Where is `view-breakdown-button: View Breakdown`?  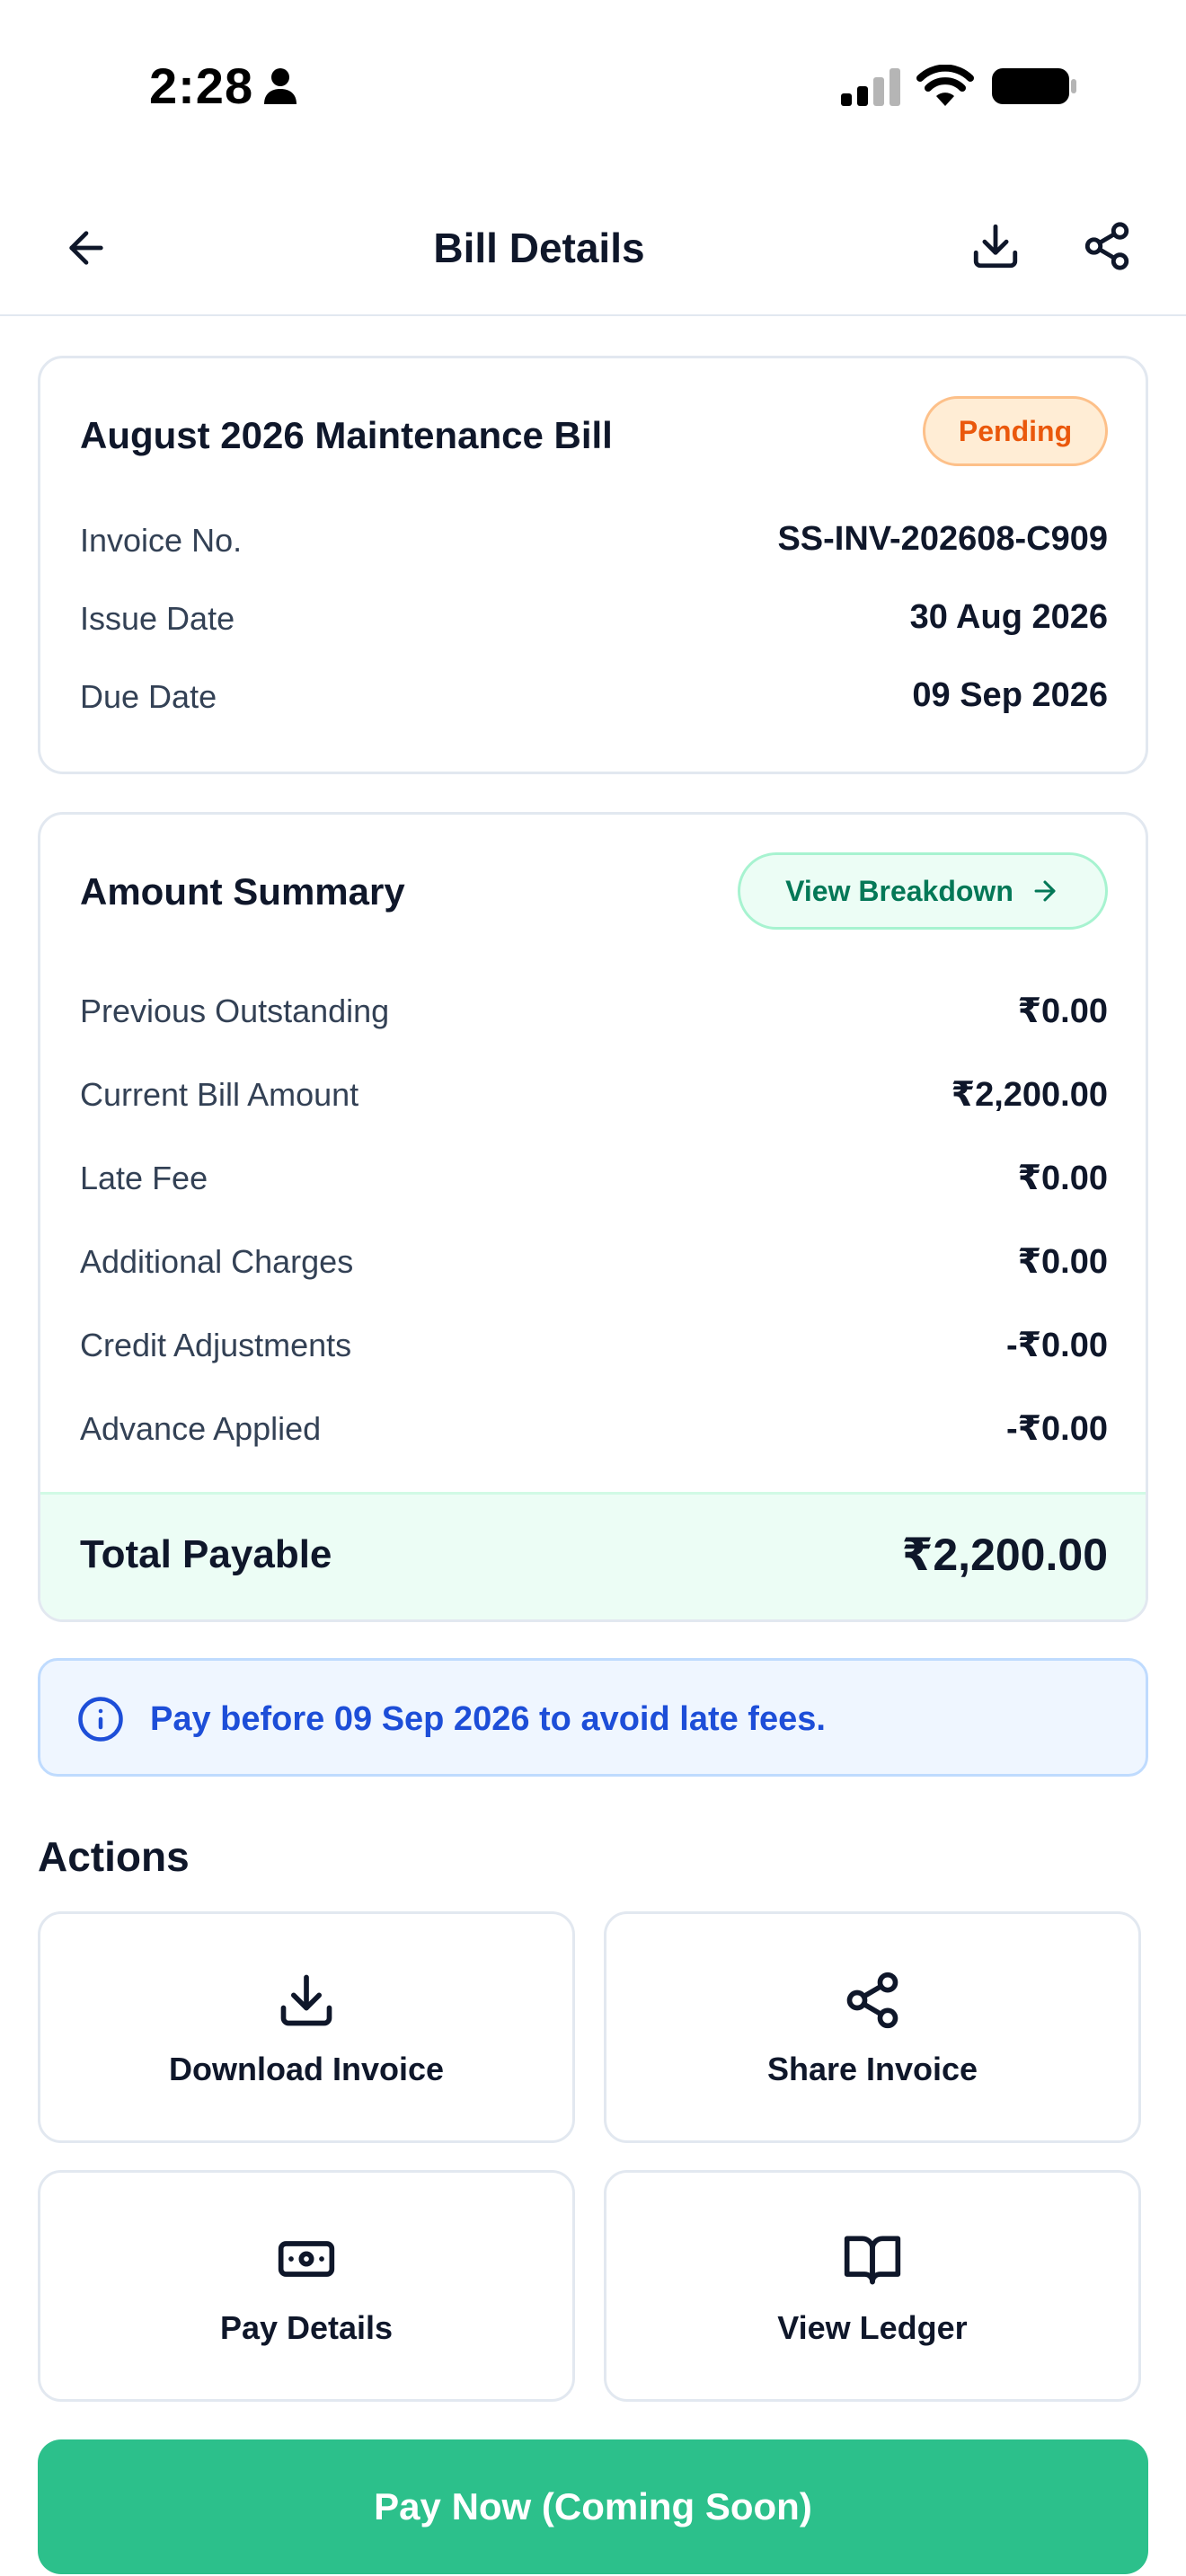
view-breakdown-button: View Breakdown is located at coordinates (923, 891).